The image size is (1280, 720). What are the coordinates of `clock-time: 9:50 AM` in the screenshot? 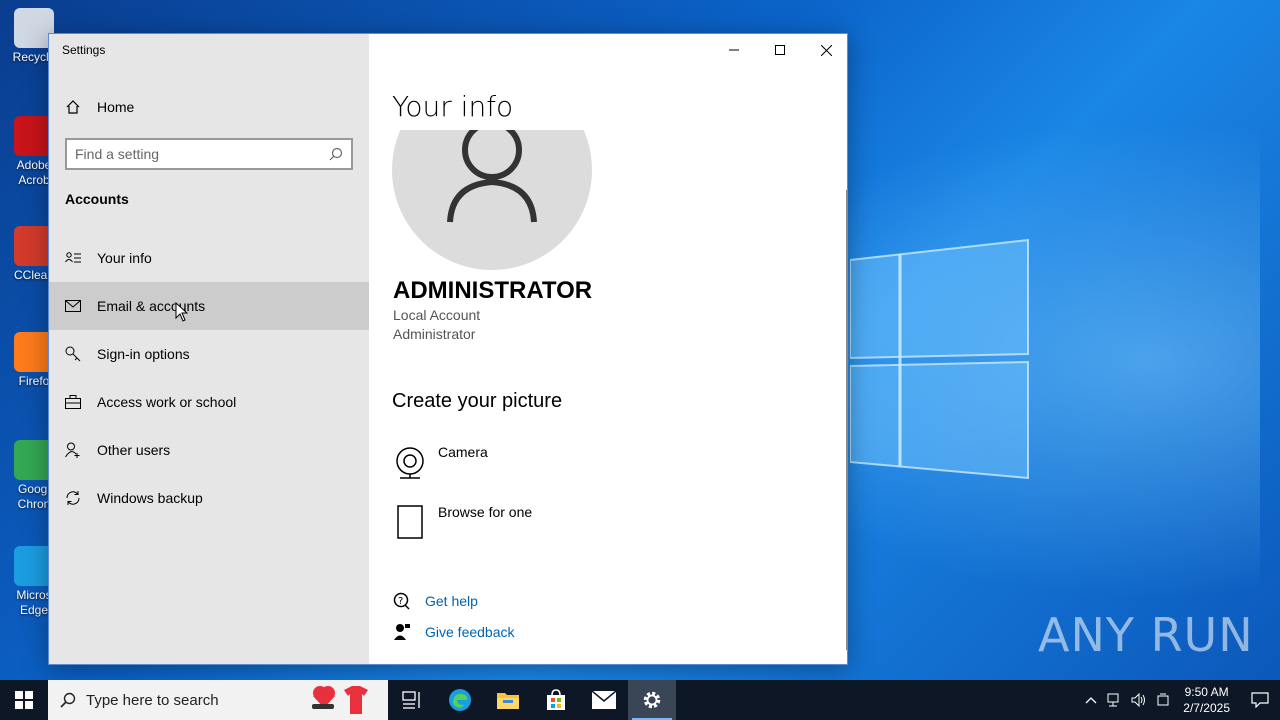 It's located at (1206, 692).